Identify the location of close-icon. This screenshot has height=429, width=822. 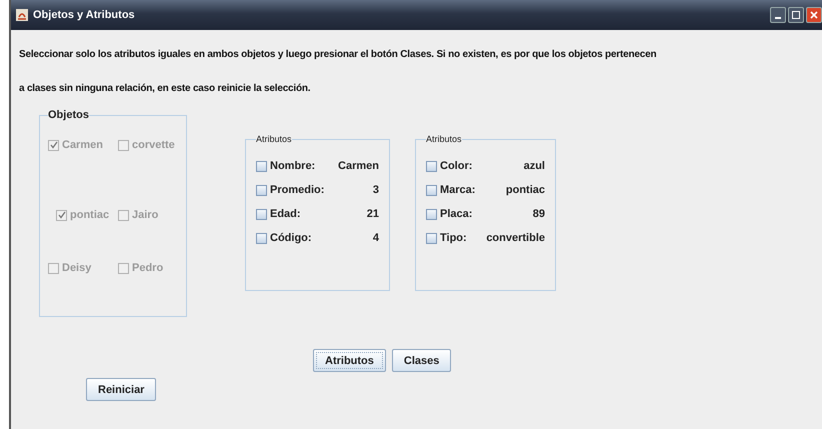
(814, 15).